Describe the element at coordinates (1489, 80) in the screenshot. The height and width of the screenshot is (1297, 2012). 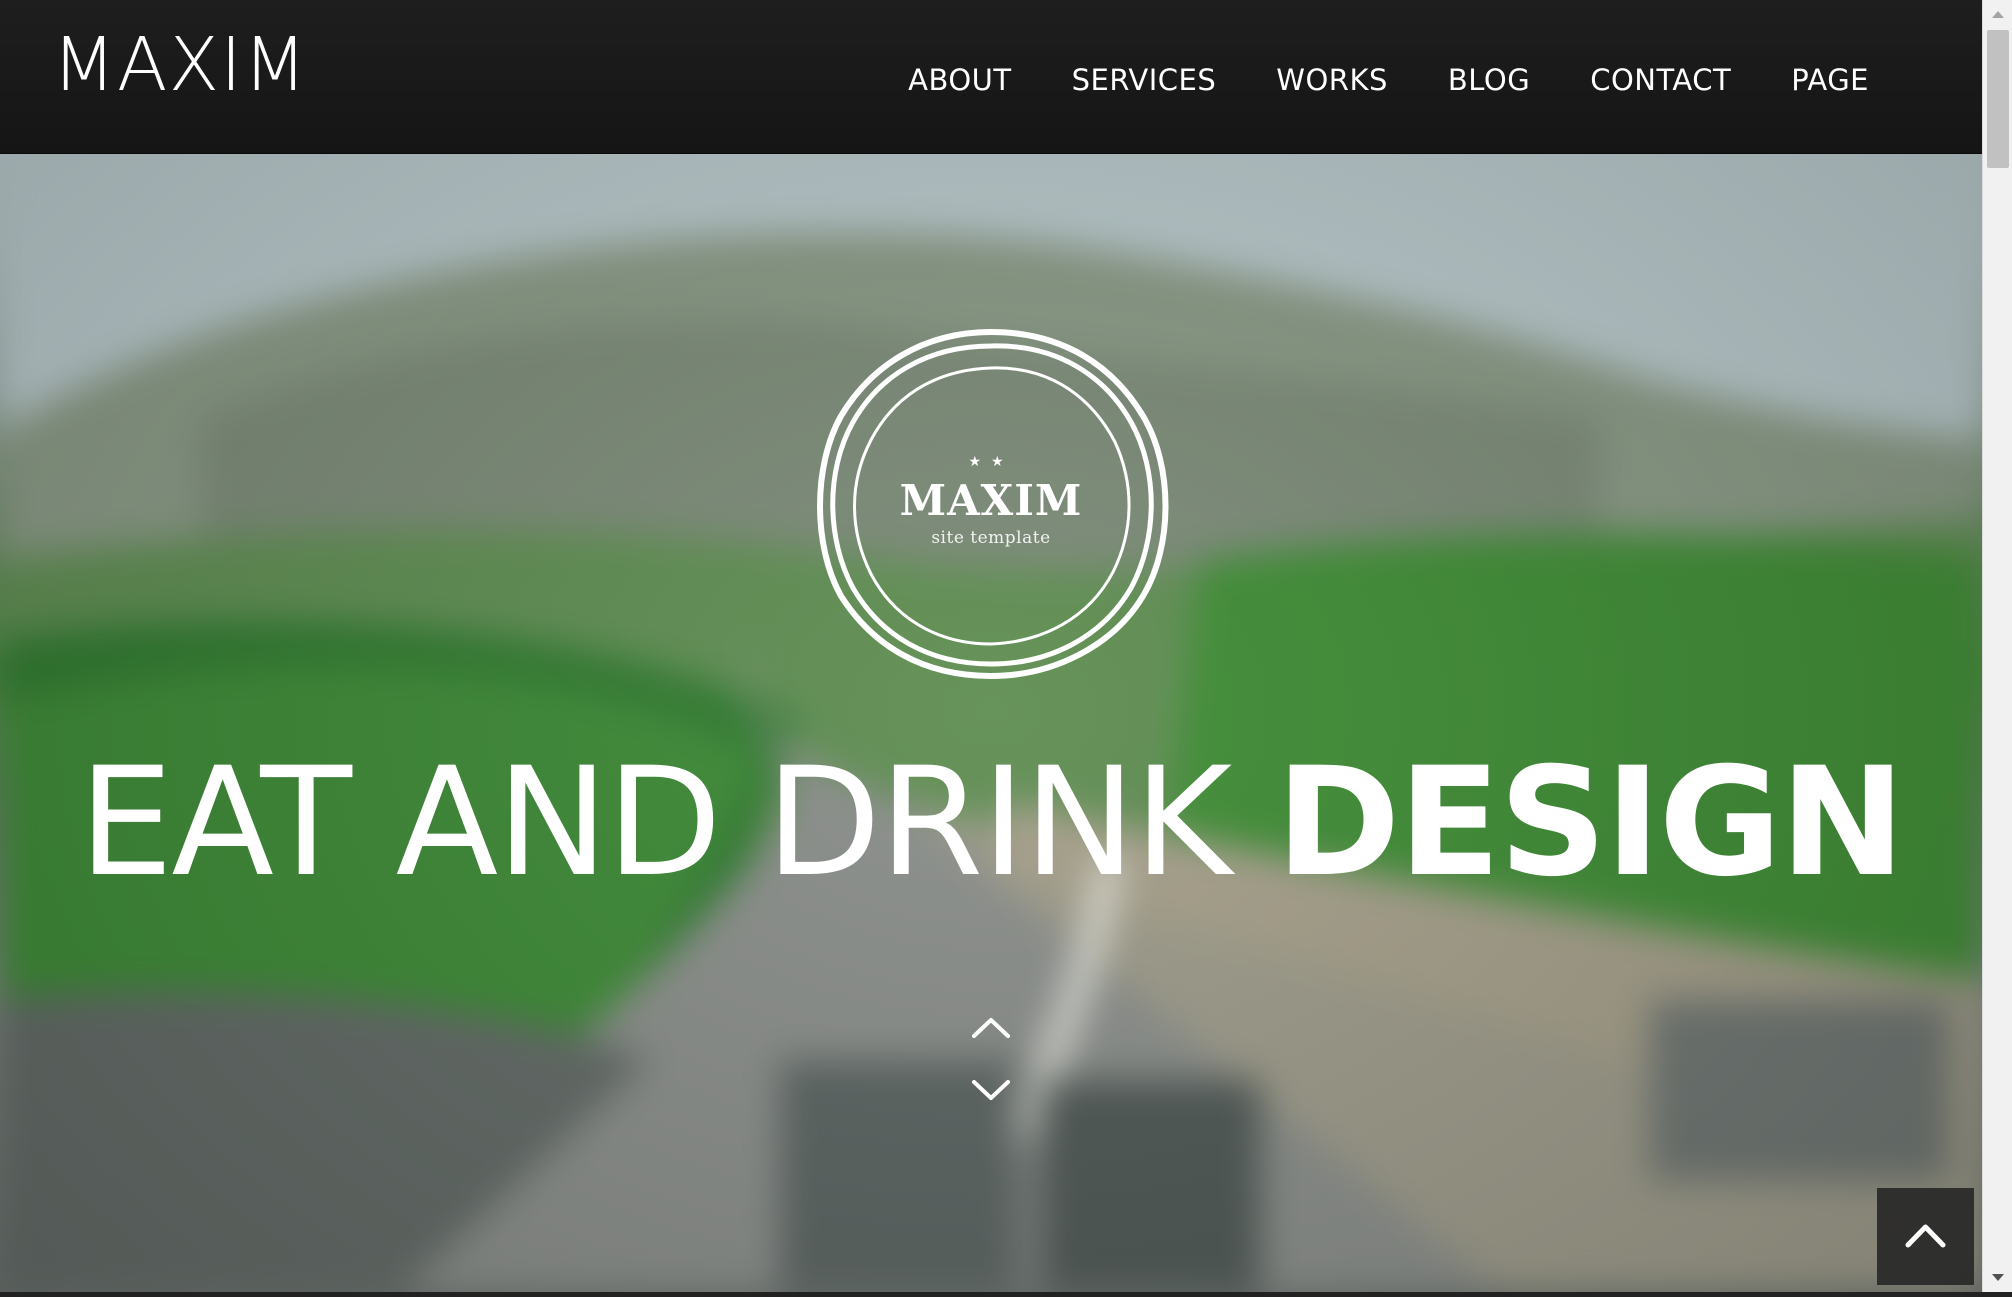
I see `nav-item-blog: BLOG` at that location.